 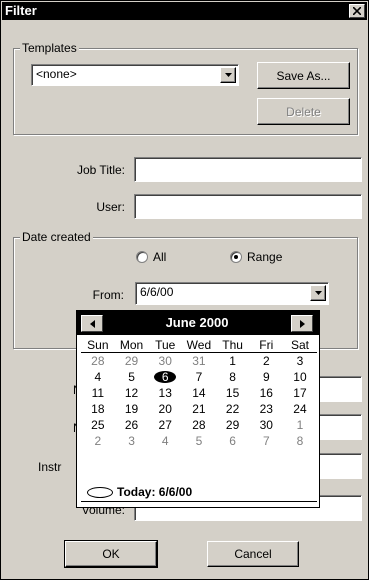 I want to click on calendar-day: 11, so click(x=98, y=393).